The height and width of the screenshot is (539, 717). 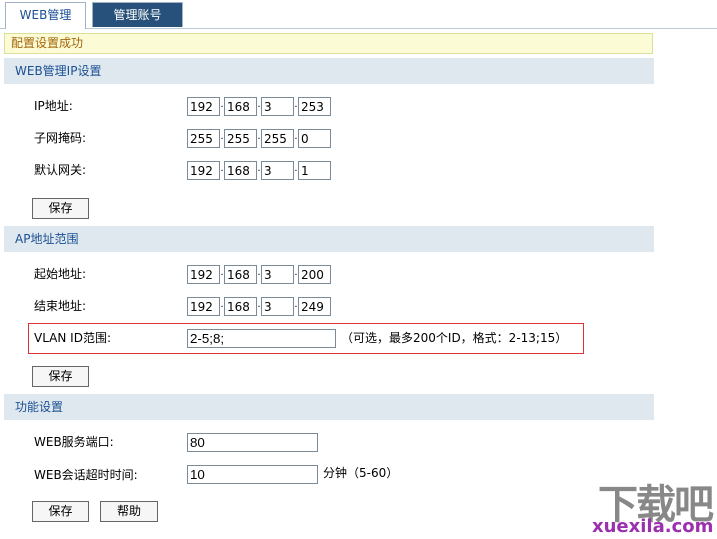 What do you see at coordinates (45, 15) in the screenshot?
I see `tab-web-management: WEB管理` at bounding box center [45, 15].